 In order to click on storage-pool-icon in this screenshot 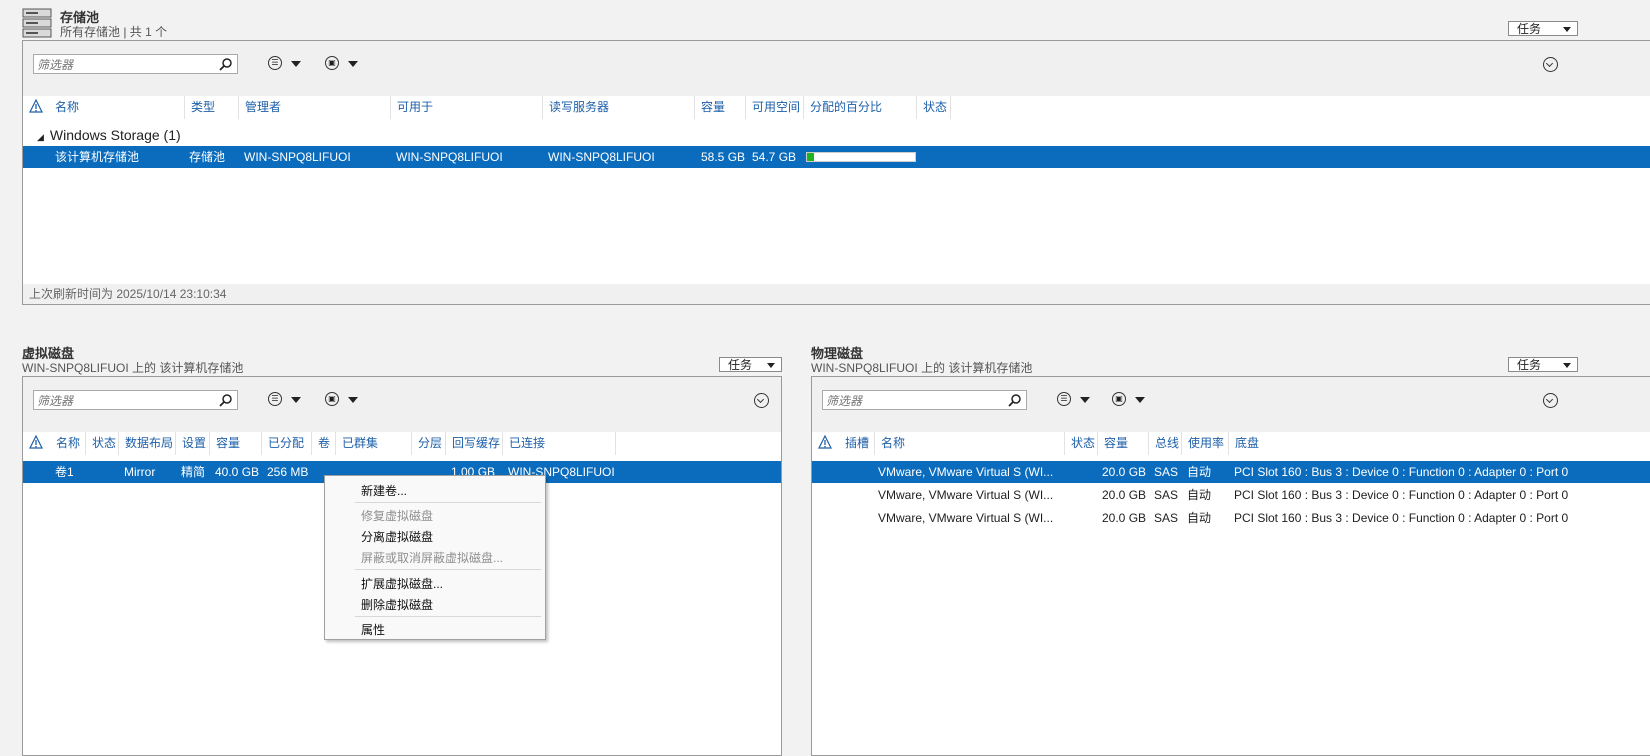, I will do `click(37, 23)`.